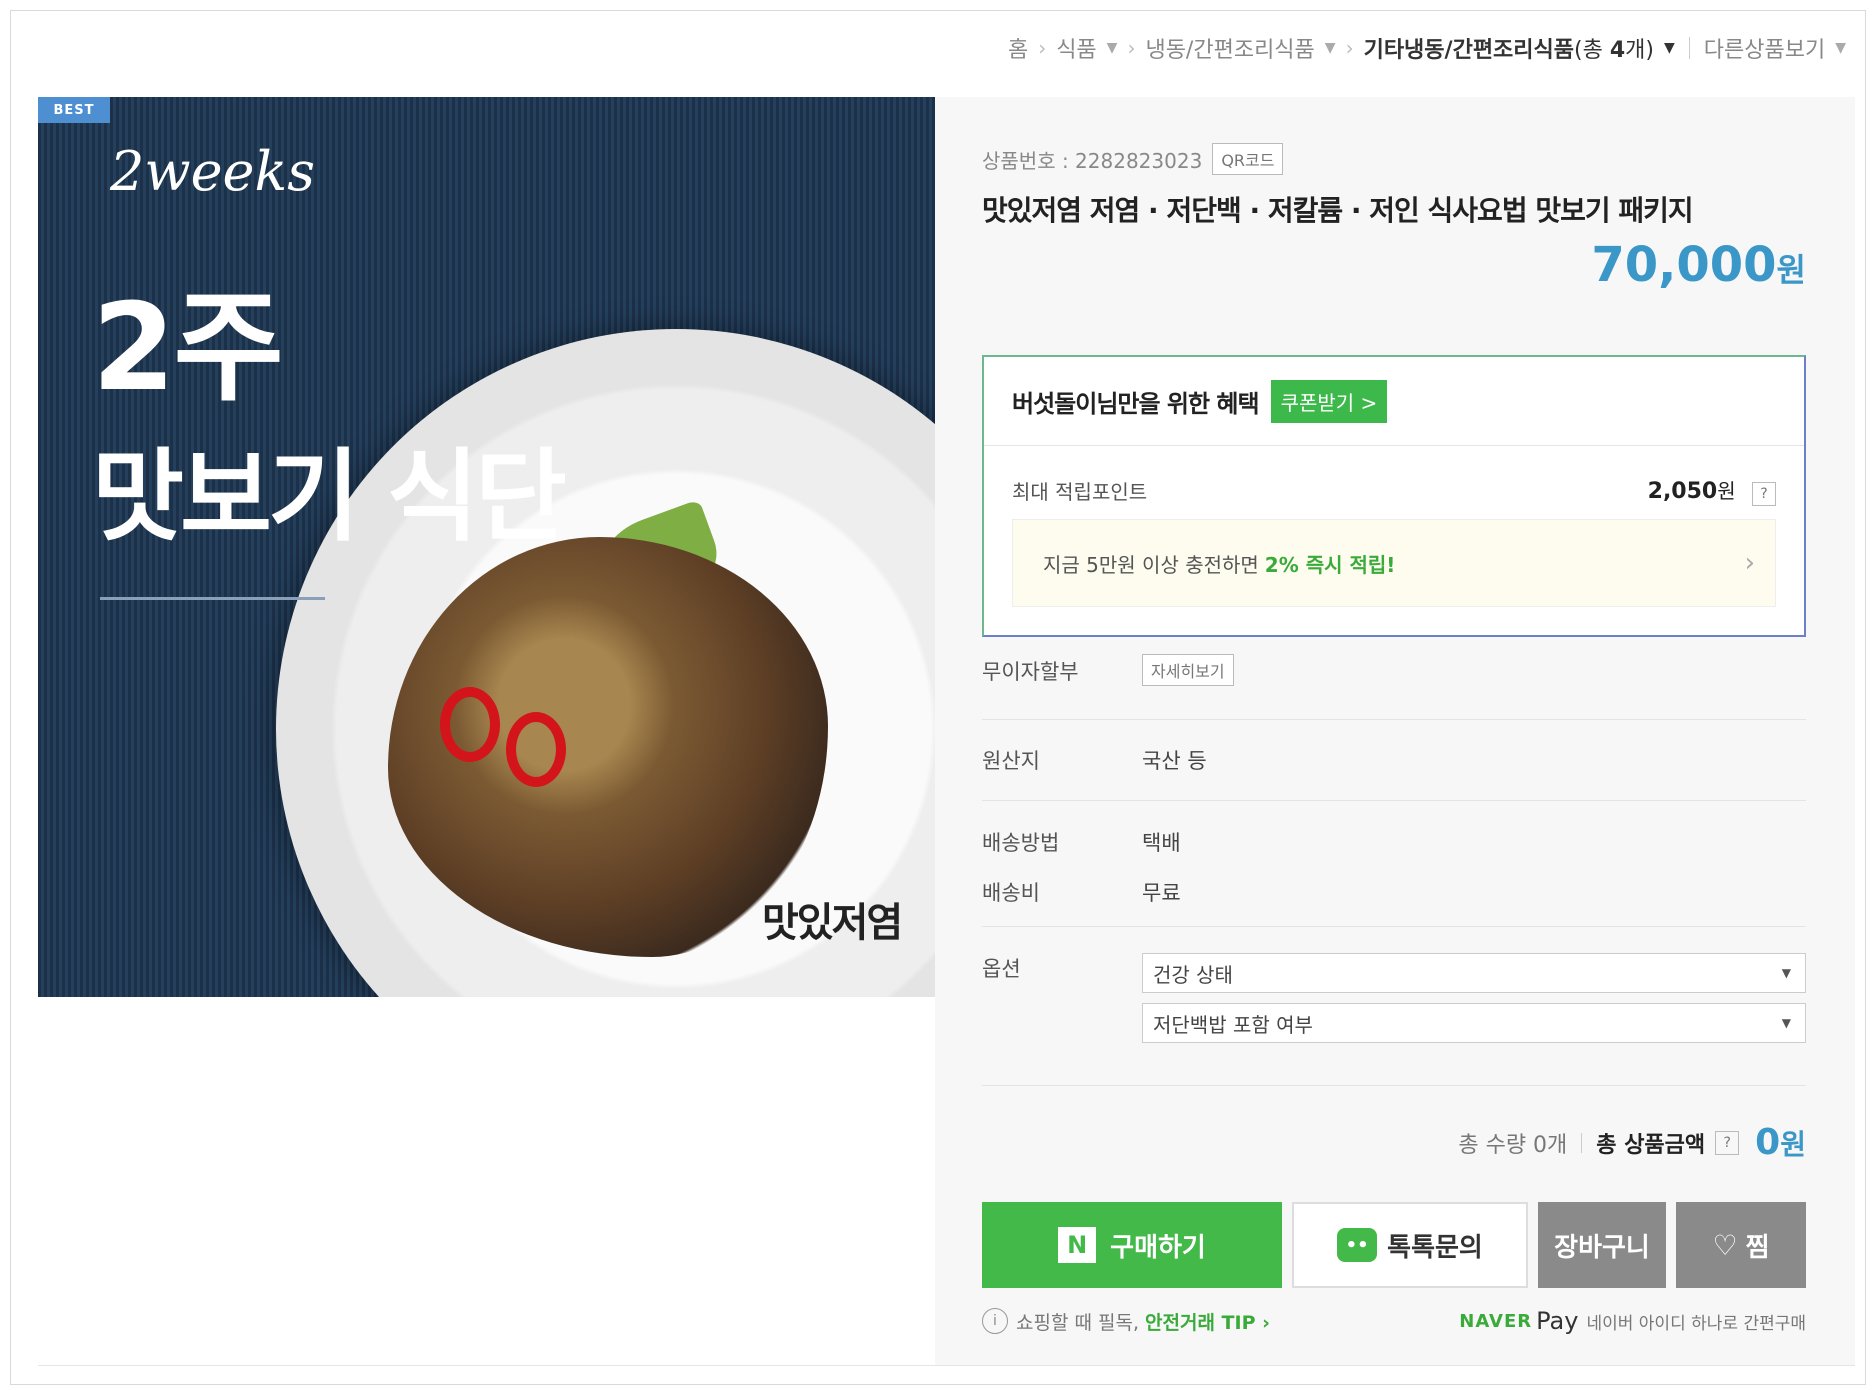 Image resolution: width=1876 pixels, height=1390 pixels. What do you see at coordinates (1791, 270) in the screenshot?
I see `price-unit: 원` at bounding box center [1791, 270].